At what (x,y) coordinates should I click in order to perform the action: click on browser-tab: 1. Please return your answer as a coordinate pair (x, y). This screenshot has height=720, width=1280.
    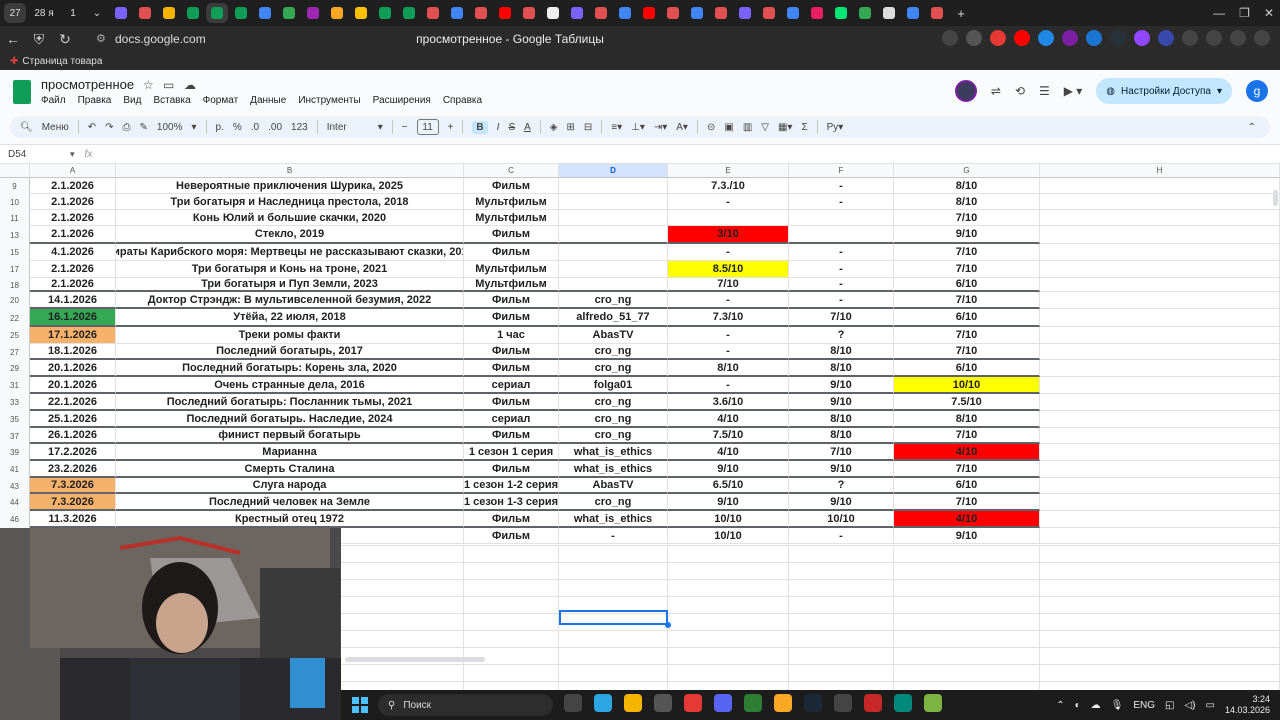
    Looking at the image, I should click on (73, 13).